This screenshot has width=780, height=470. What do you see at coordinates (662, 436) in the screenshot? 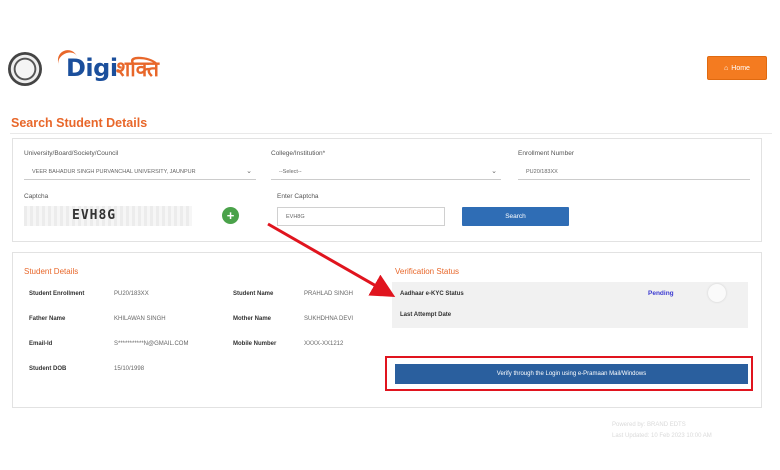
I see `footer-last-updated: Last Updated: 10 Feb 2023 10:00 AM` at bounding box center [662, 436].